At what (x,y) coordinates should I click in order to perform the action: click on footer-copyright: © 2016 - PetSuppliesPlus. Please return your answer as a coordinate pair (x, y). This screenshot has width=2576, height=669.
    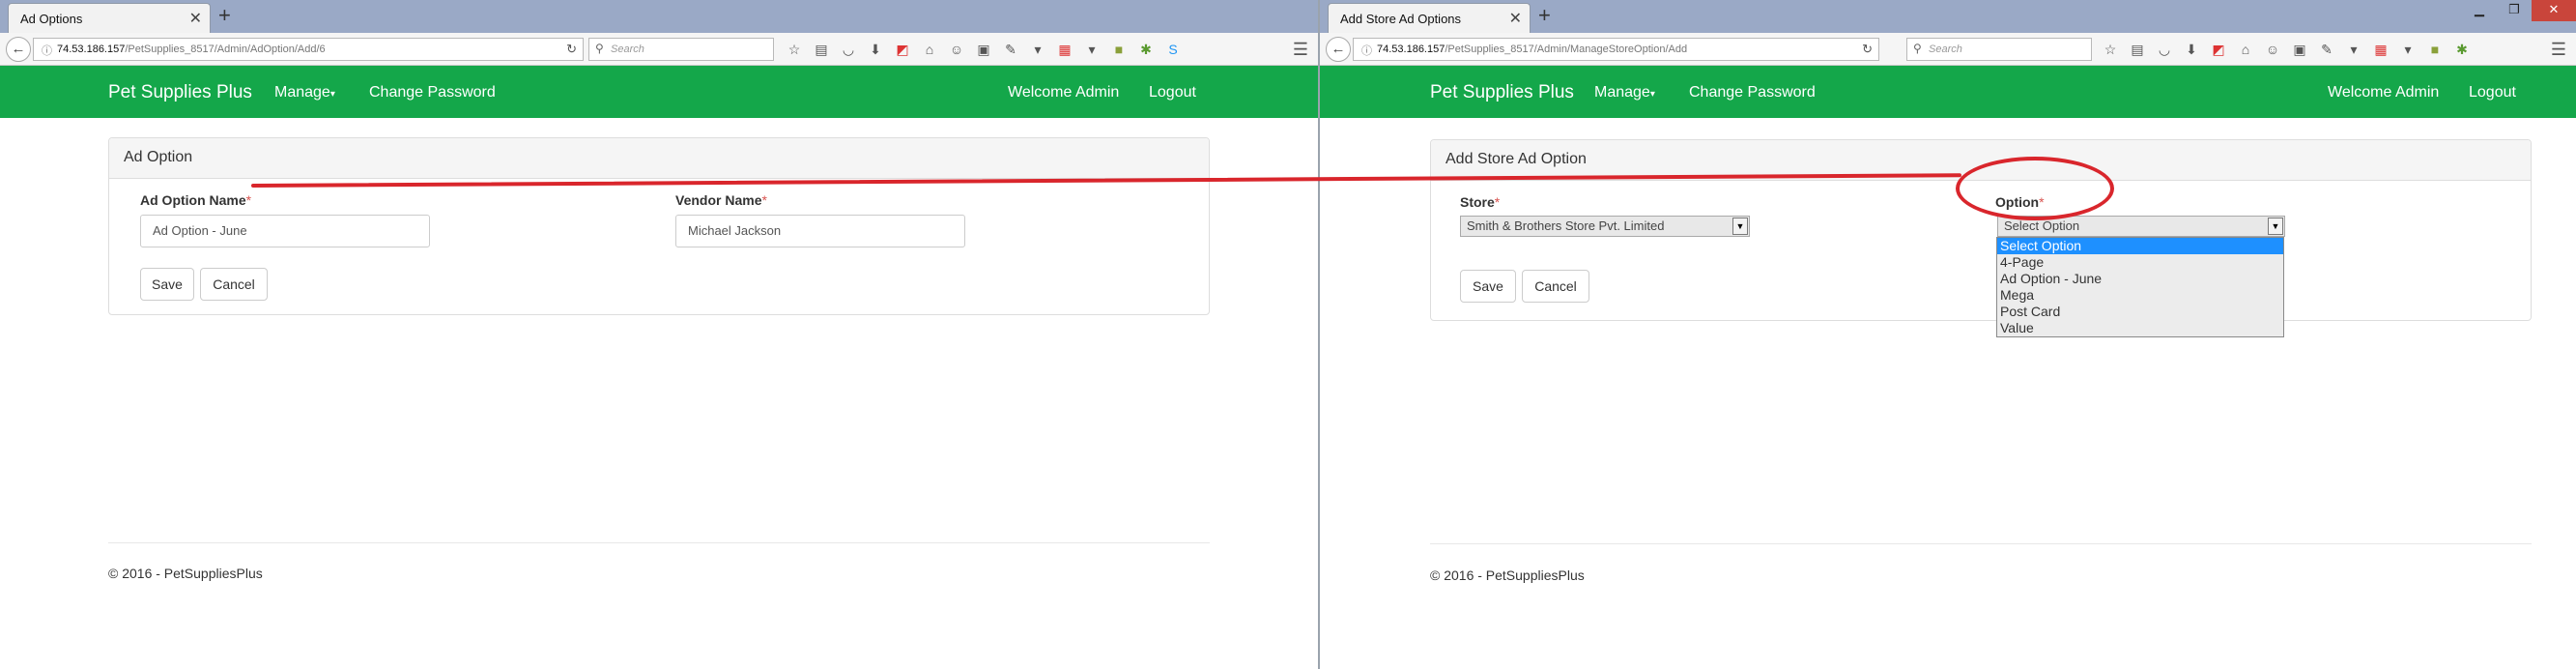
    Looking at the image, I should click on (1508, 575).